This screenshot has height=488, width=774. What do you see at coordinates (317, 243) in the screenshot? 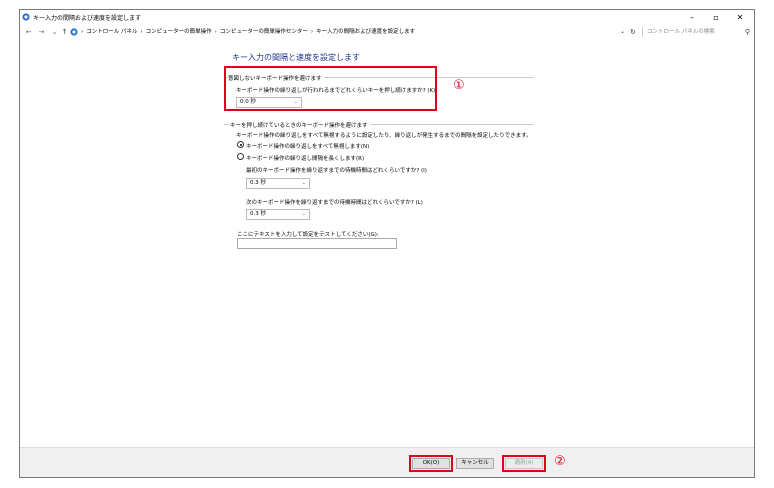
I see `test-text-input` at bounding box center [317, 243].